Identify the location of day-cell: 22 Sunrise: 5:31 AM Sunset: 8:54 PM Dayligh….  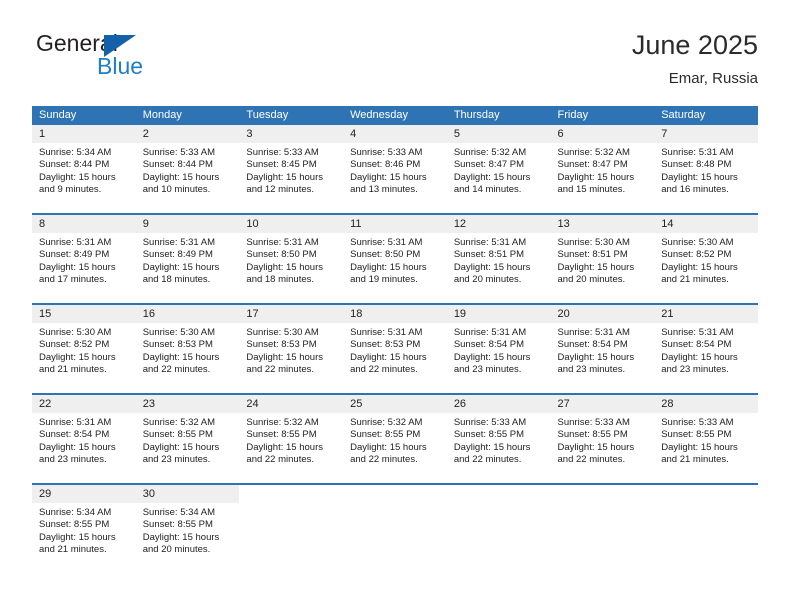
(84, 439).